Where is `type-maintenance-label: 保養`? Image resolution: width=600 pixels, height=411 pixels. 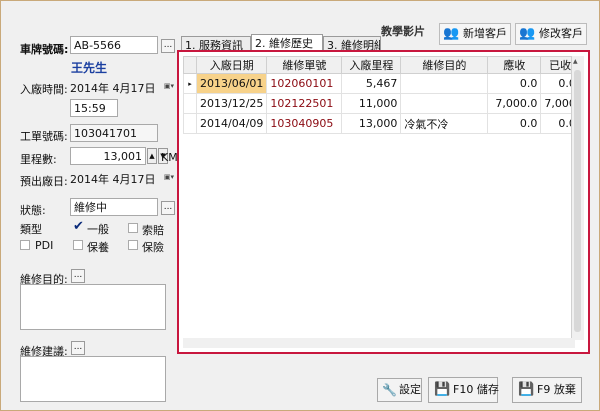 type-maintenance-label: 保養 is located at coordinates (98, 247).